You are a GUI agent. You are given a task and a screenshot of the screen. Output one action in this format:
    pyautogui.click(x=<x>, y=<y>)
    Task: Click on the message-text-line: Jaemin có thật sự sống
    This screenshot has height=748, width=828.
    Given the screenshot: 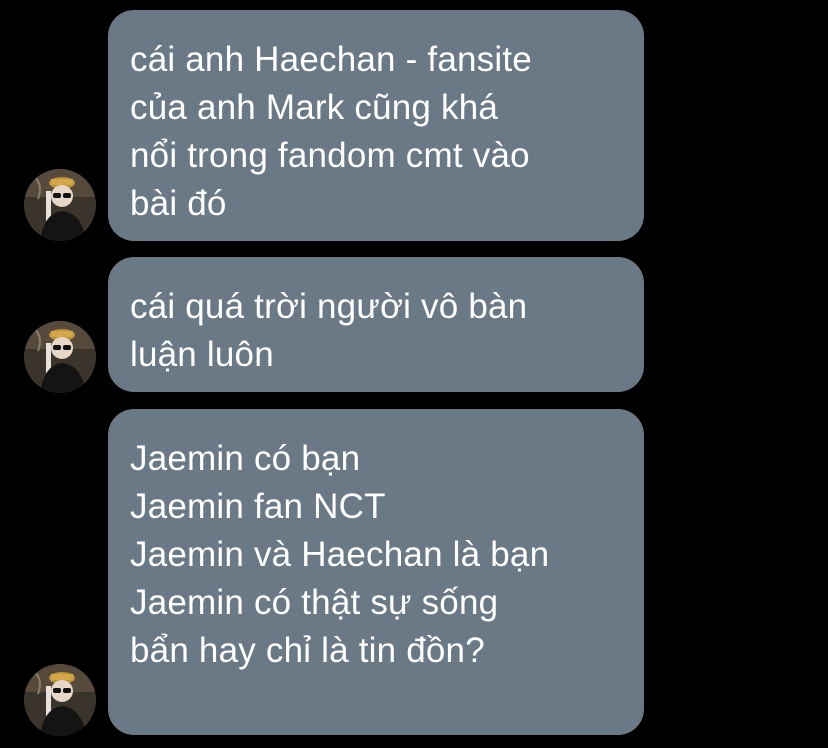 What is the action you would take?
    pyautogui.click(x=314, y=602)
    